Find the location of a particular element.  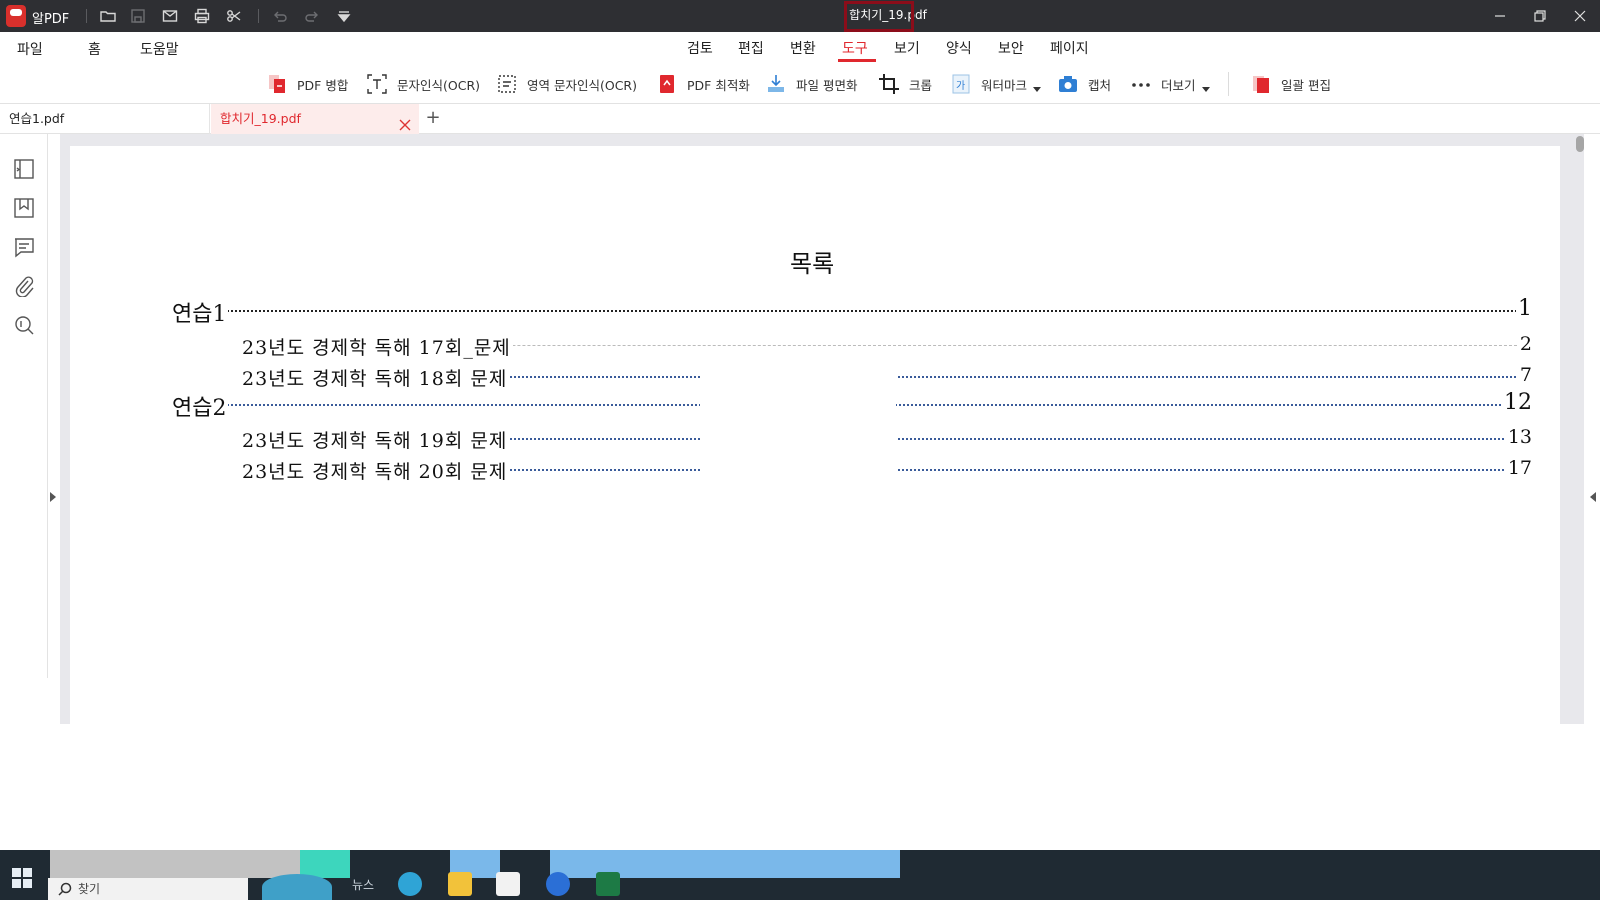

scissors-button is located at coordinates (234, 16).